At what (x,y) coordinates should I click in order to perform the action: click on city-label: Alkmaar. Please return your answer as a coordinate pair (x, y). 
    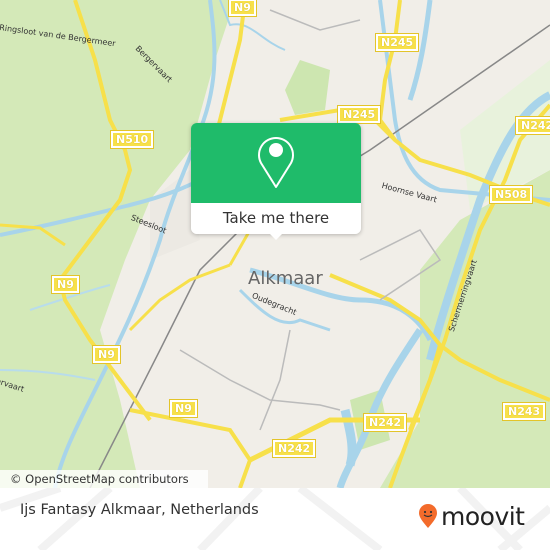
    Looking at the image, I should click on (285, 278).